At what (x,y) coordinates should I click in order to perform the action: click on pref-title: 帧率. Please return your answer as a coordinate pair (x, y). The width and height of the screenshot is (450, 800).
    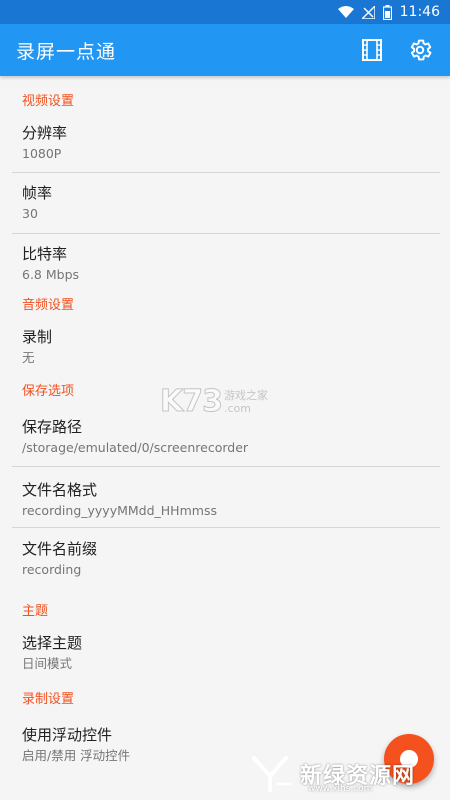
    Looking at the image, I should click on (37, 193).